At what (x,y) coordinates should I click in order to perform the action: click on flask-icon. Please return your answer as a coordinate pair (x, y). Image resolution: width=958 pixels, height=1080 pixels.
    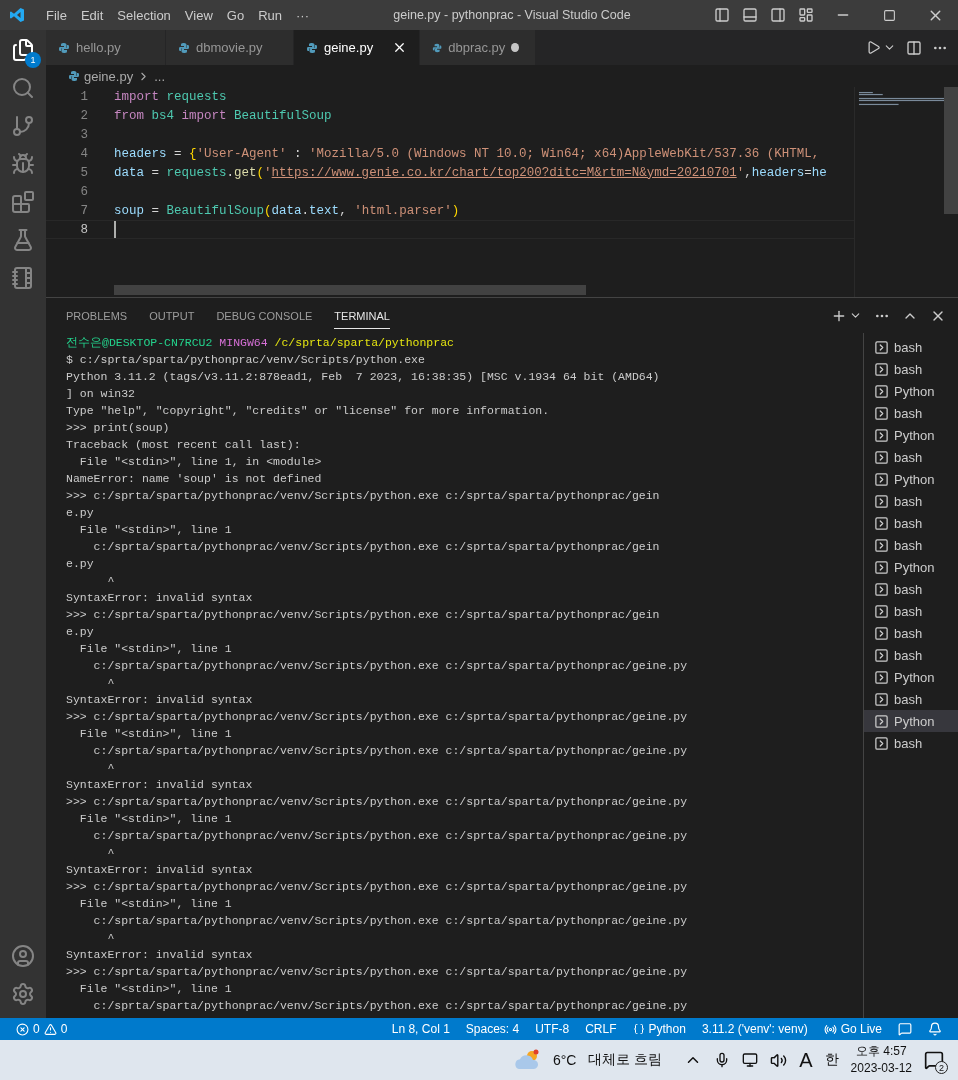
    Looking at the image, I should click on (23, 240).